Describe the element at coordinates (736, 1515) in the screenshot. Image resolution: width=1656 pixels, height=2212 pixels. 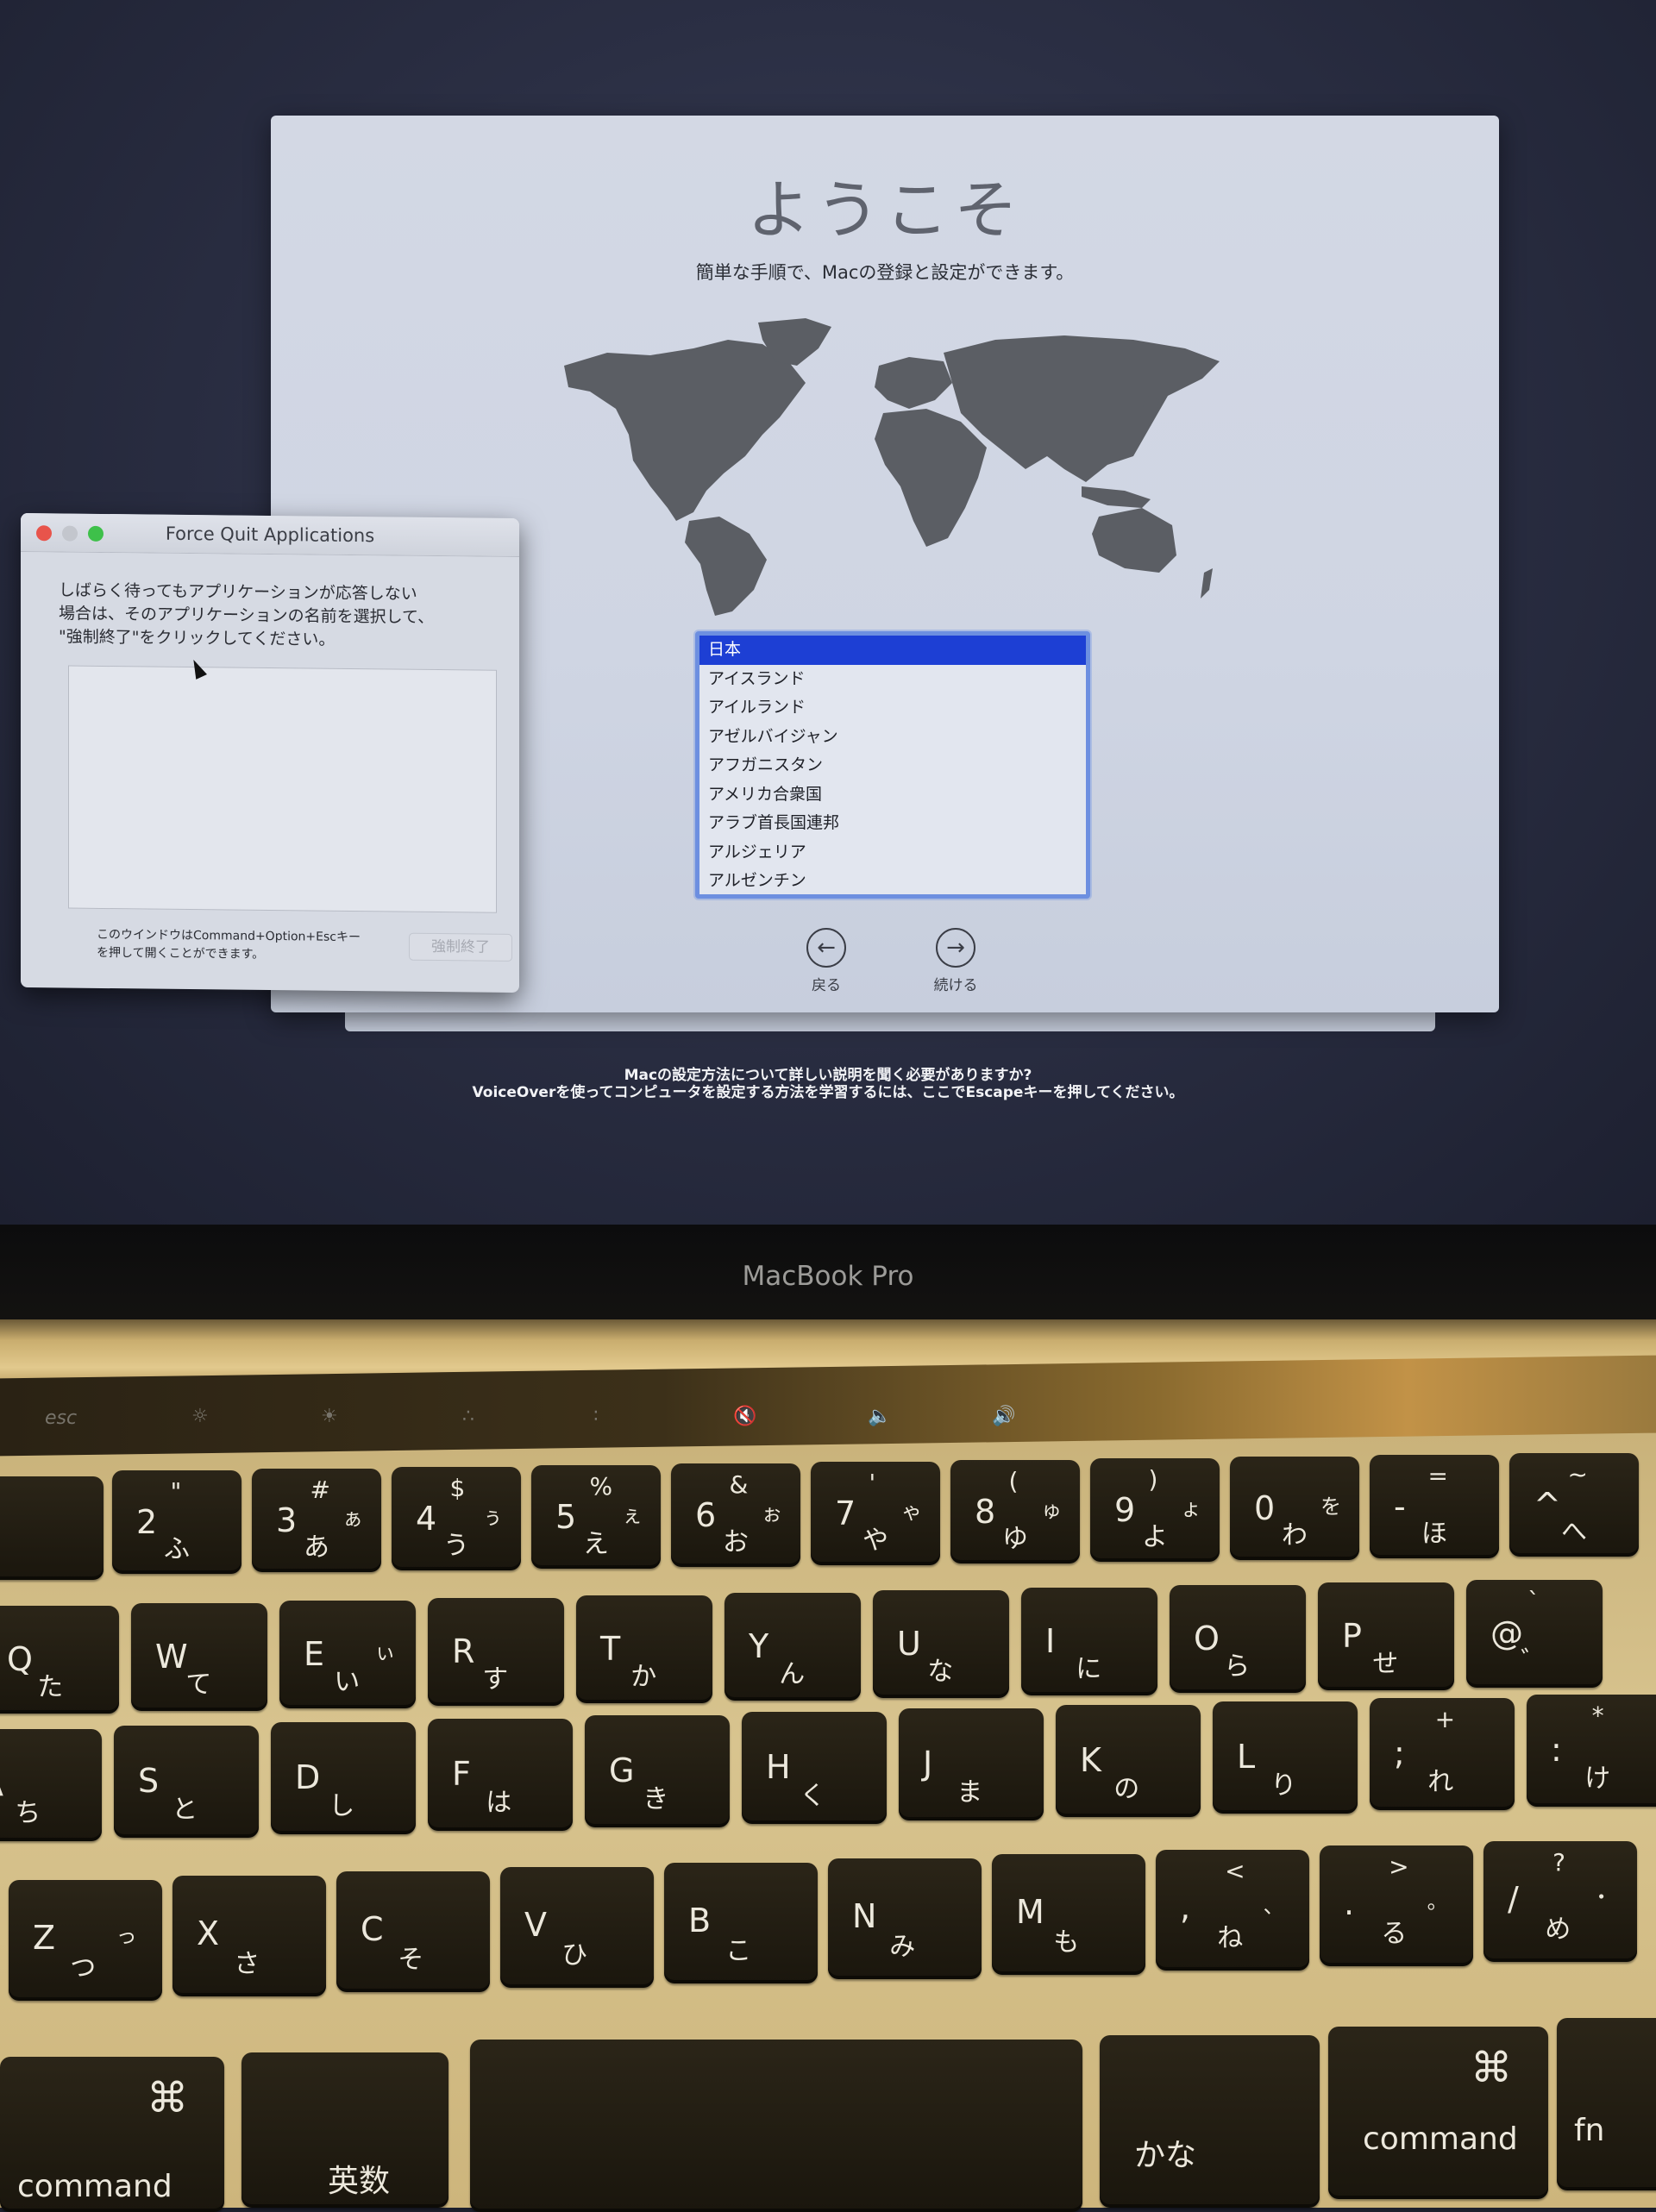
I see `key-6: 6 & おぉ` at that location.